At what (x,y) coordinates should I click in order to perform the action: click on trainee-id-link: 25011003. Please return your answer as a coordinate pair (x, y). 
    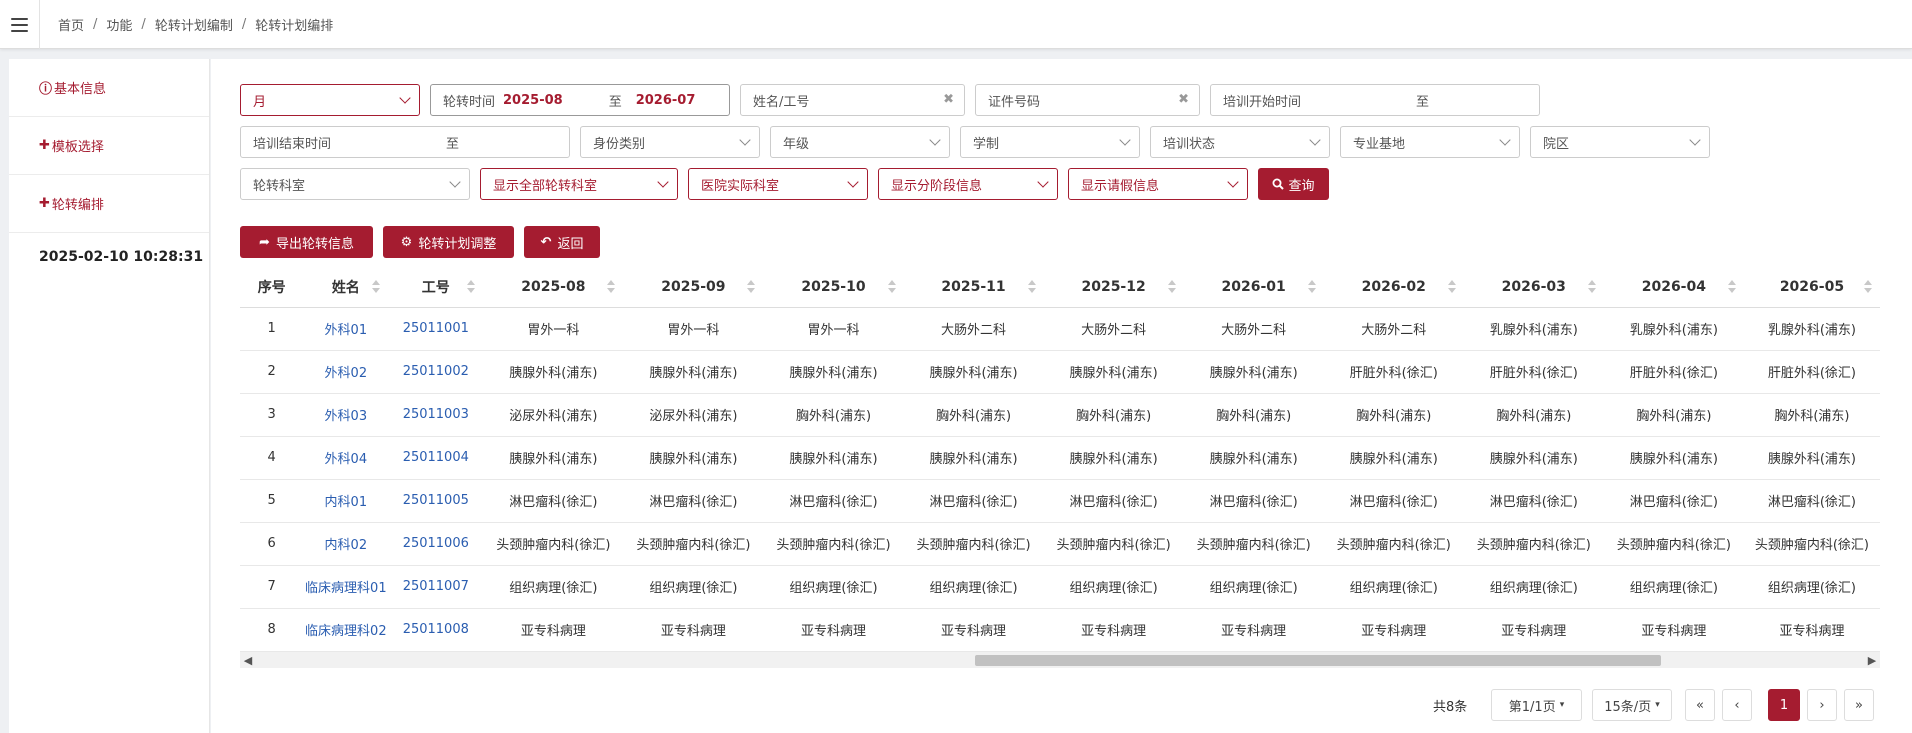
    Looking at the image, I should click on (436, 415).